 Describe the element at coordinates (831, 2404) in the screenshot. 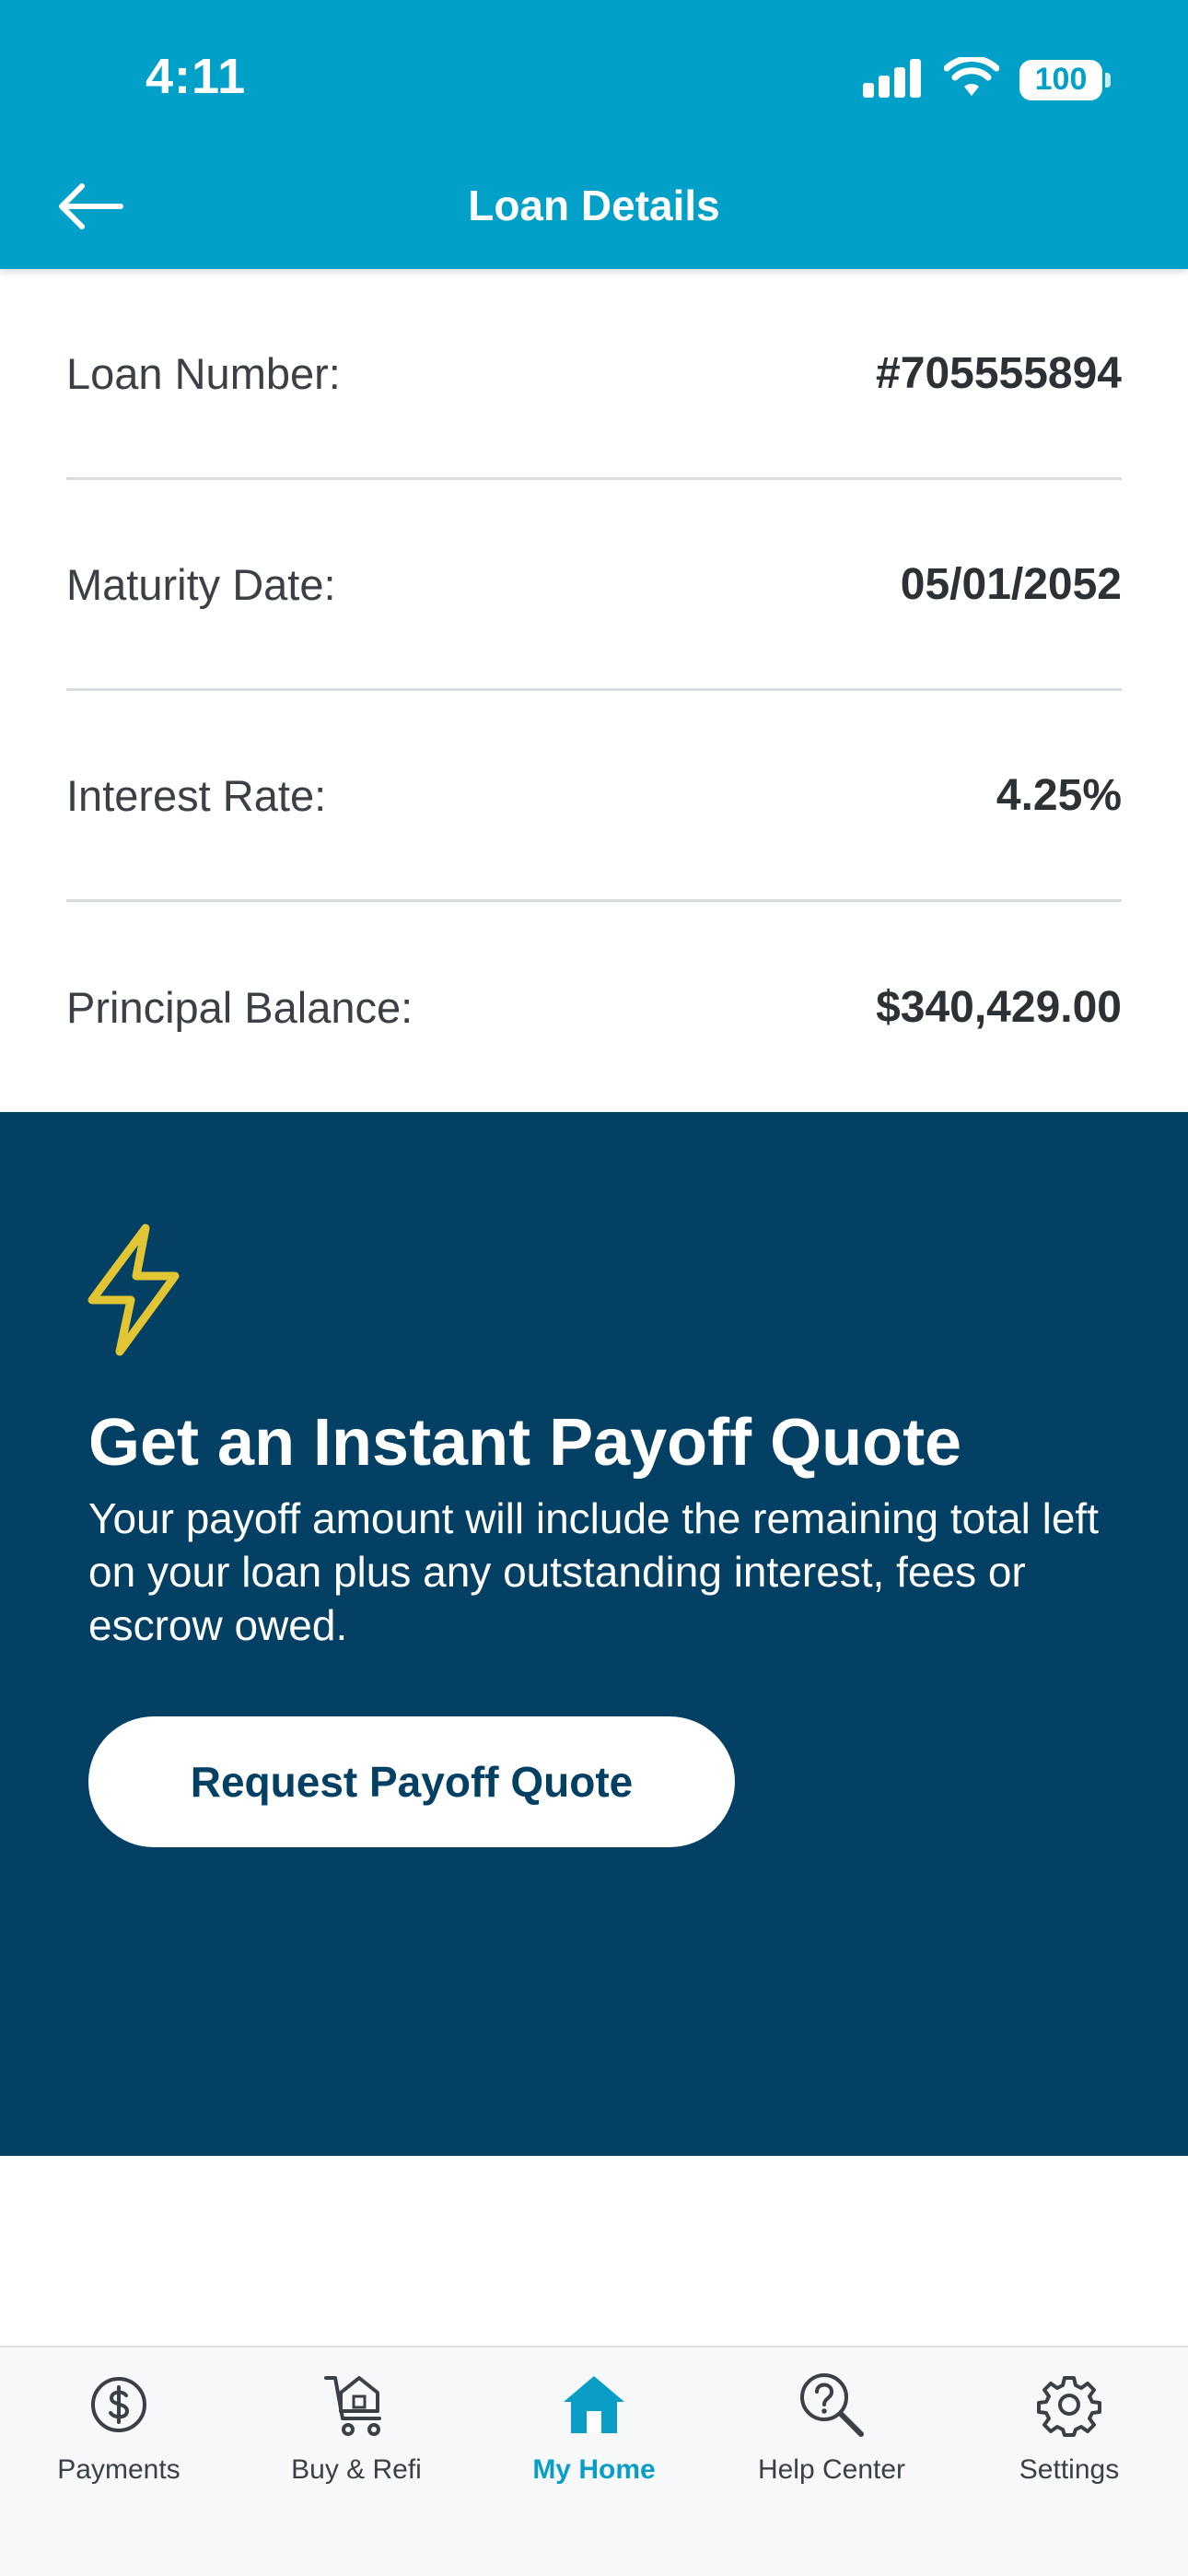

I see `question-search-icon` at that location.